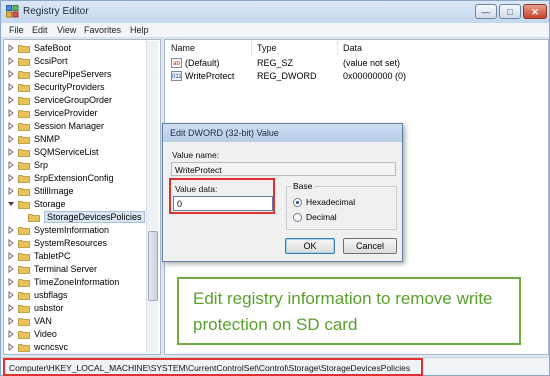 The width and height of the screenshot is (550, 376). What do you see at coordinates (83, 256) in the screenshot?
I see `tree-item: TabletPC` at bounding box center [83, 256].